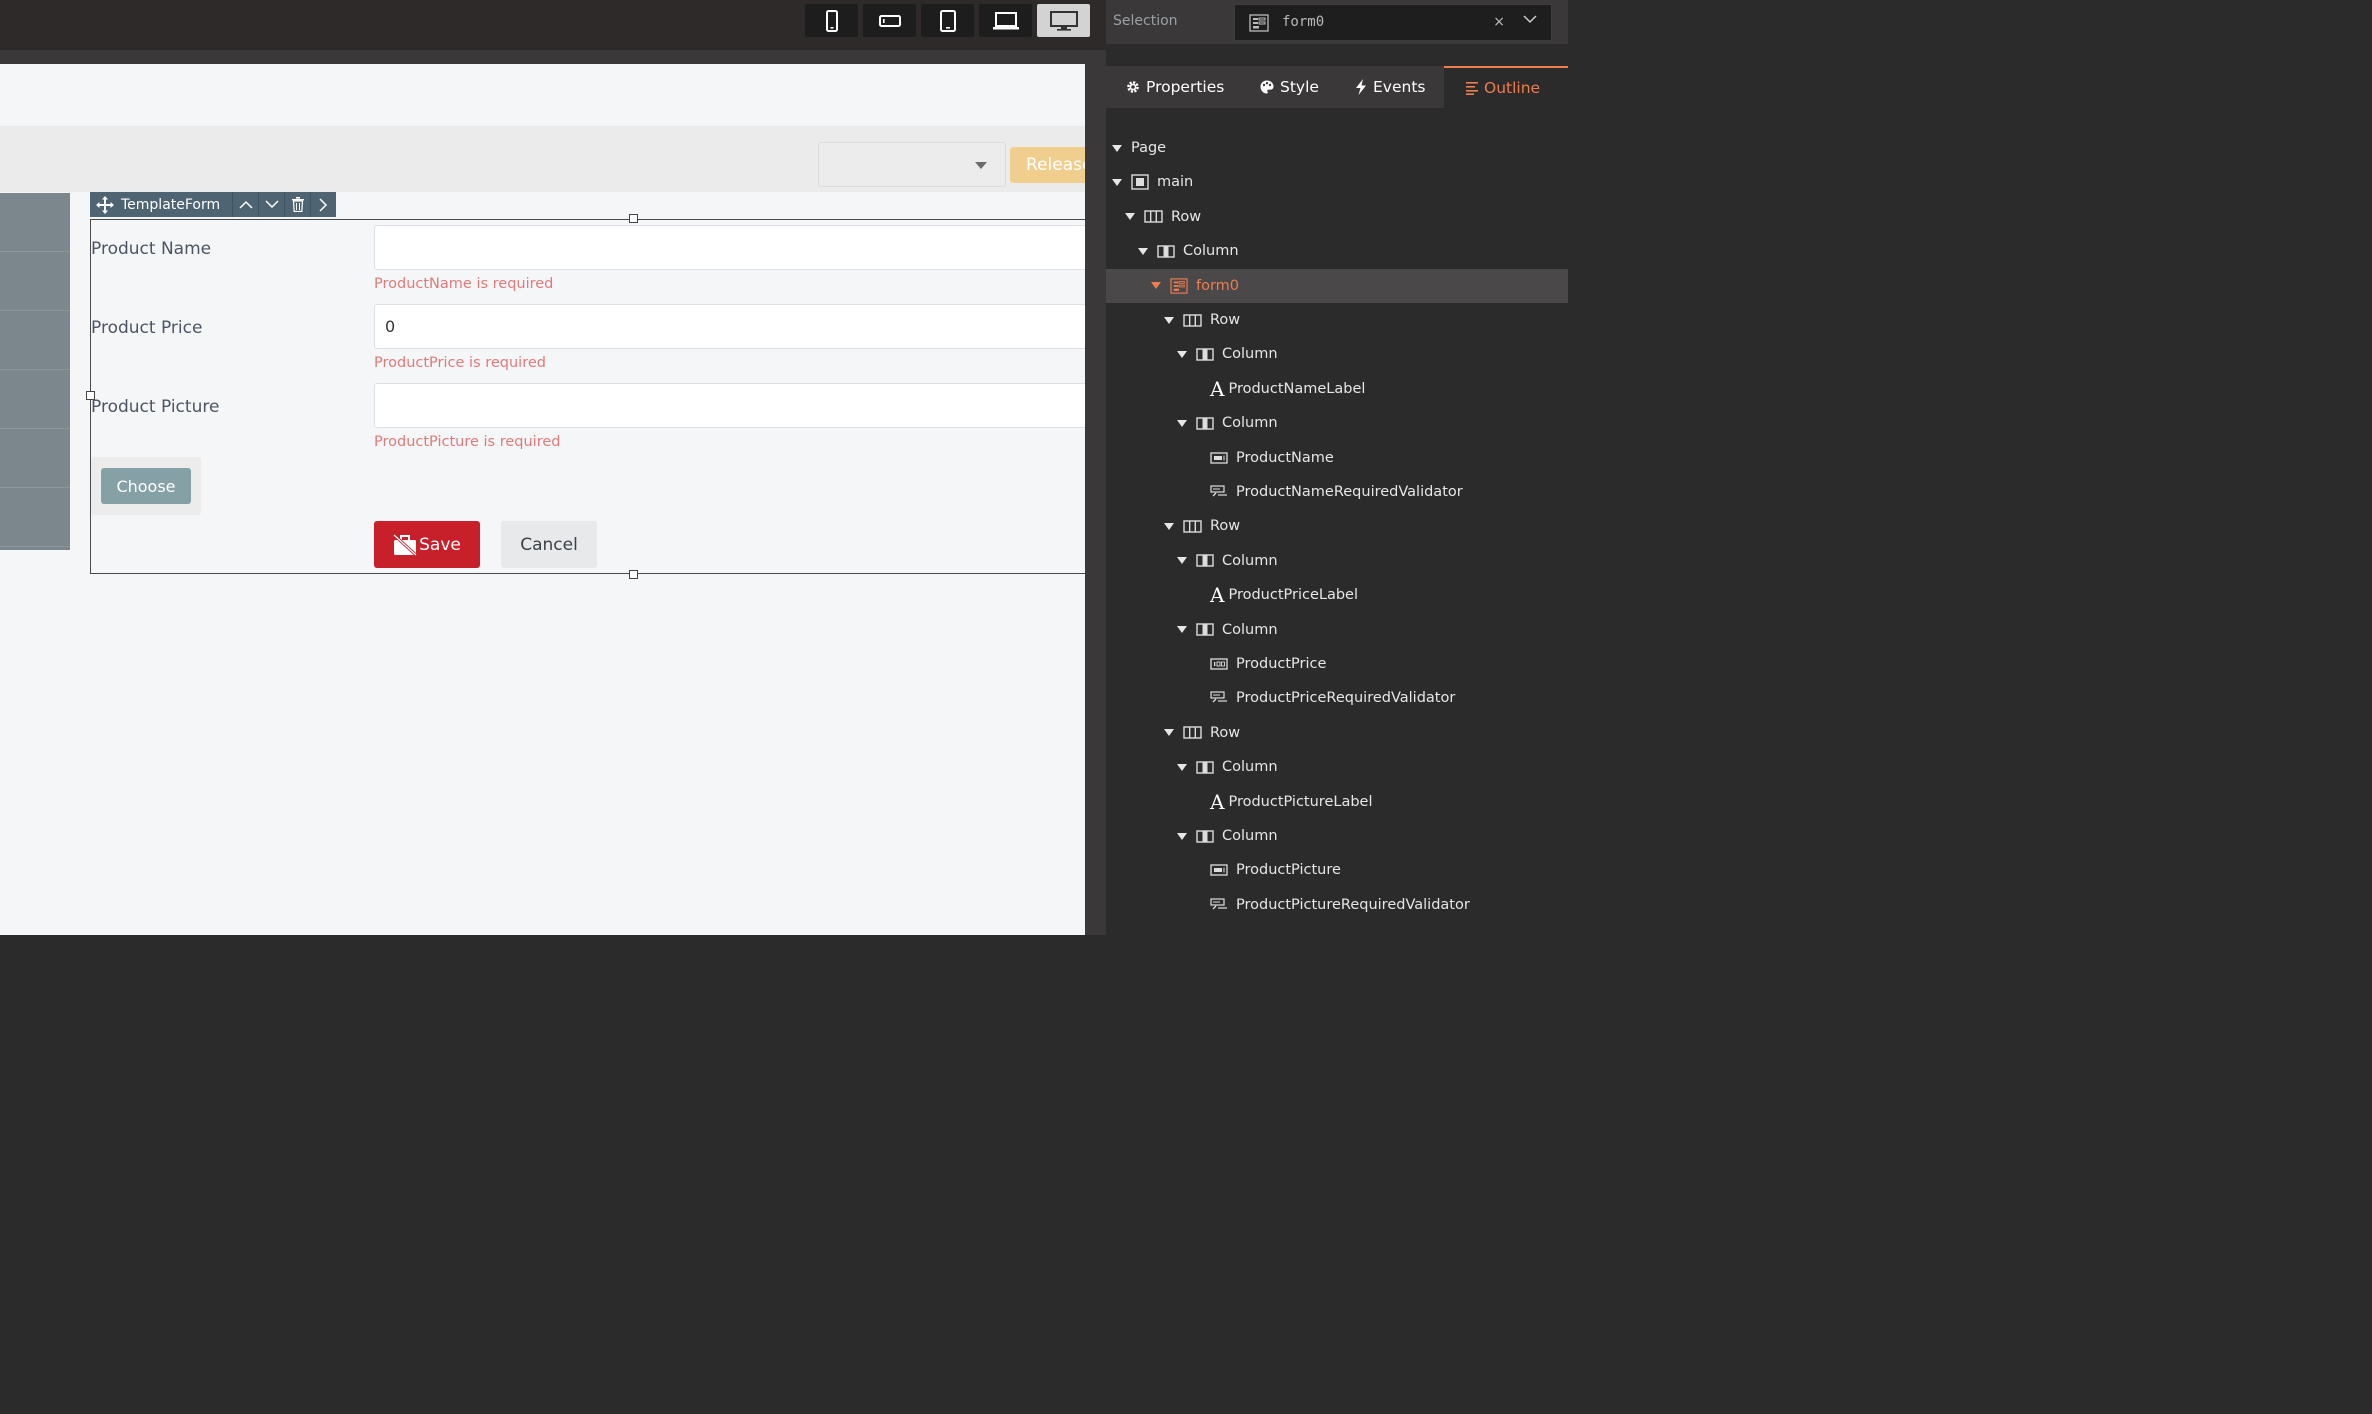  I want to click on phone-portrait-button, so click(831, 20).